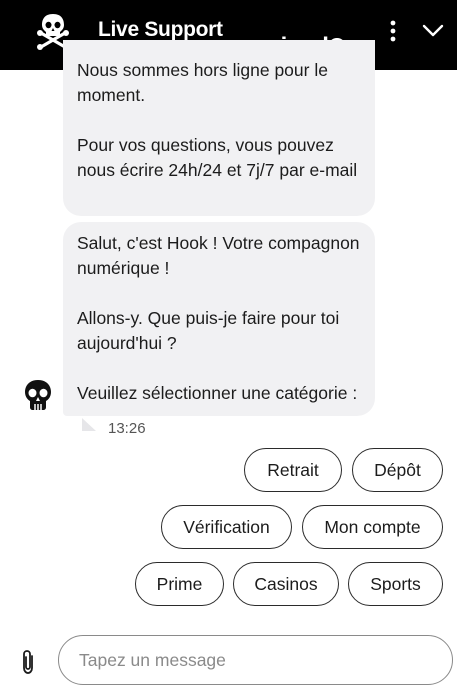 The width and height of the screenshot is (457, 693). Describe the element at coordinates (397, 470) in the screenshot. I see `quick-reply-depot: Dépôt` at that location.